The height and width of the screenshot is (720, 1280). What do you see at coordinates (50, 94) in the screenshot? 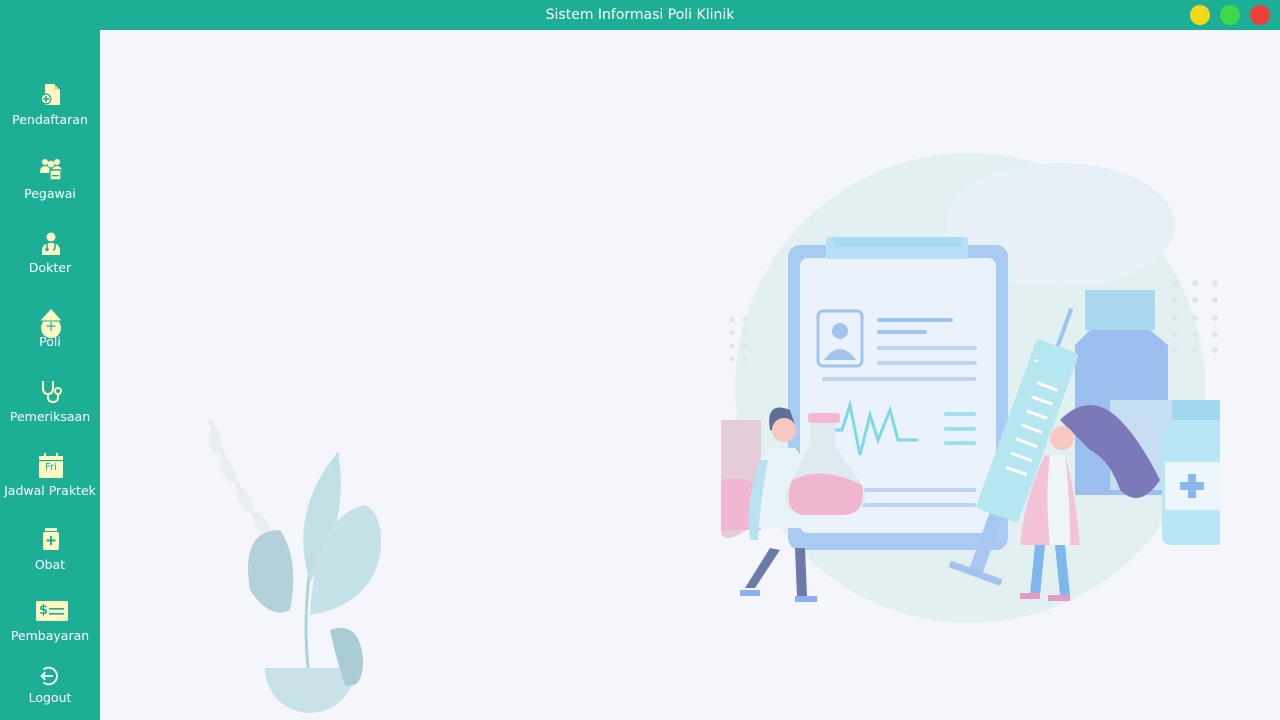
I see `add-document-icon` at bounding box center [50, 94].